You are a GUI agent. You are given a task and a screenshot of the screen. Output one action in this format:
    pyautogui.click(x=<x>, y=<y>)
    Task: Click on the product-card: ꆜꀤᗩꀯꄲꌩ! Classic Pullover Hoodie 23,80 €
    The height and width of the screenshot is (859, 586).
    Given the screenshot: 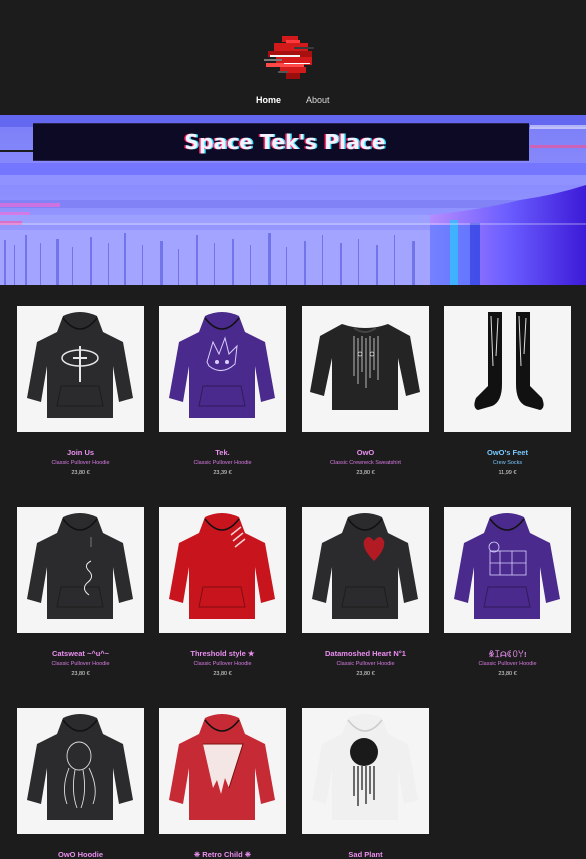 What is the action you would take?
    pyautogui.click(x=507, y=592)
    